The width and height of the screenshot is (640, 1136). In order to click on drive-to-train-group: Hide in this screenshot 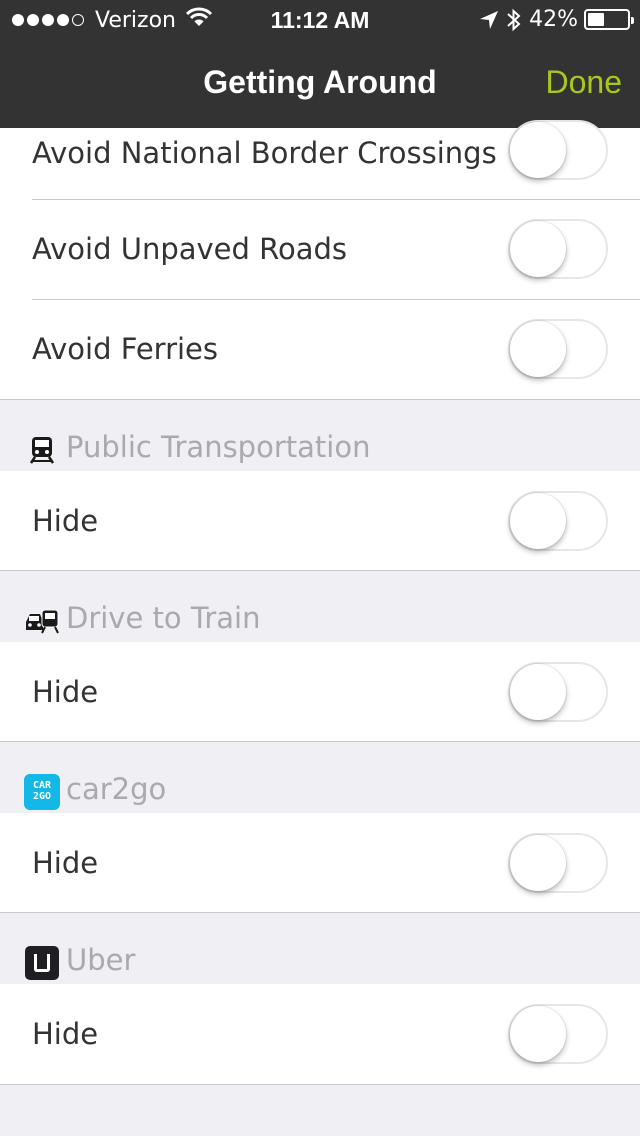, I will do `click(320, 692)`.